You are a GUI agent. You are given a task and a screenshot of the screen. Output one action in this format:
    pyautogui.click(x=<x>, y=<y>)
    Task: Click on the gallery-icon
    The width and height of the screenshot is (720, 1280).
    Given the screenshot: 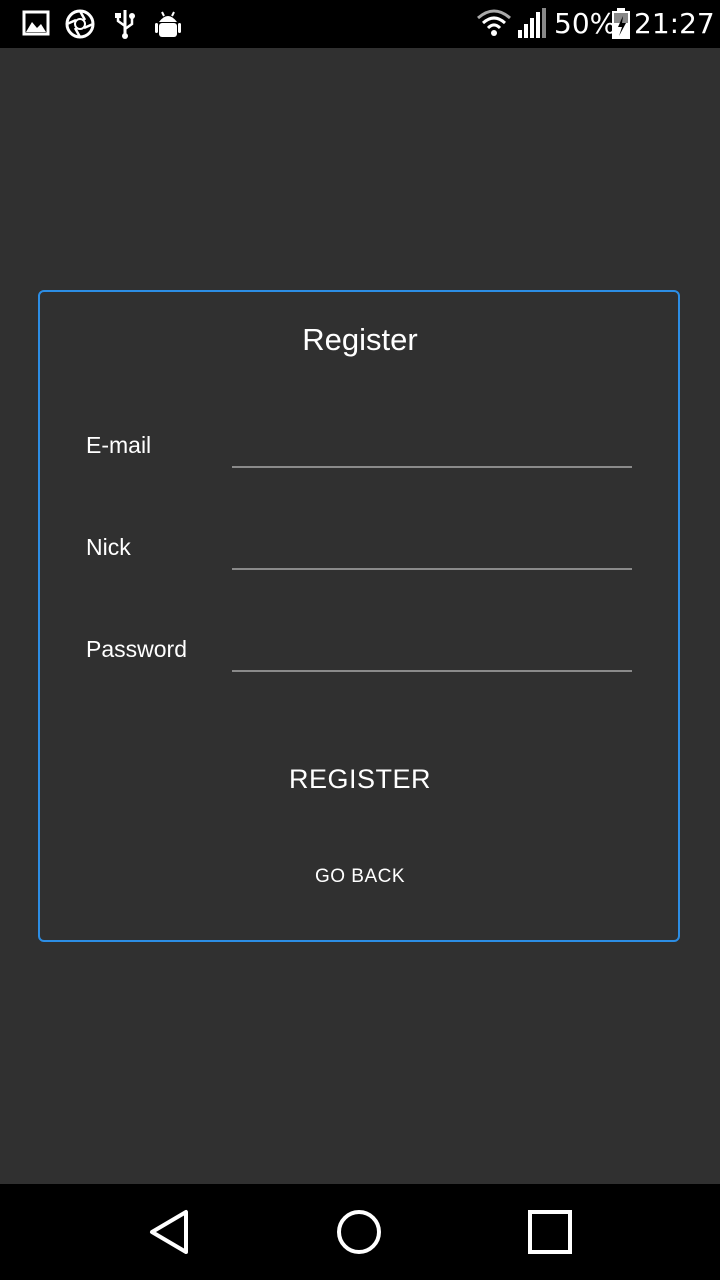 What is the action you would take?
    pyautogui.click(x=36, y=25)
    